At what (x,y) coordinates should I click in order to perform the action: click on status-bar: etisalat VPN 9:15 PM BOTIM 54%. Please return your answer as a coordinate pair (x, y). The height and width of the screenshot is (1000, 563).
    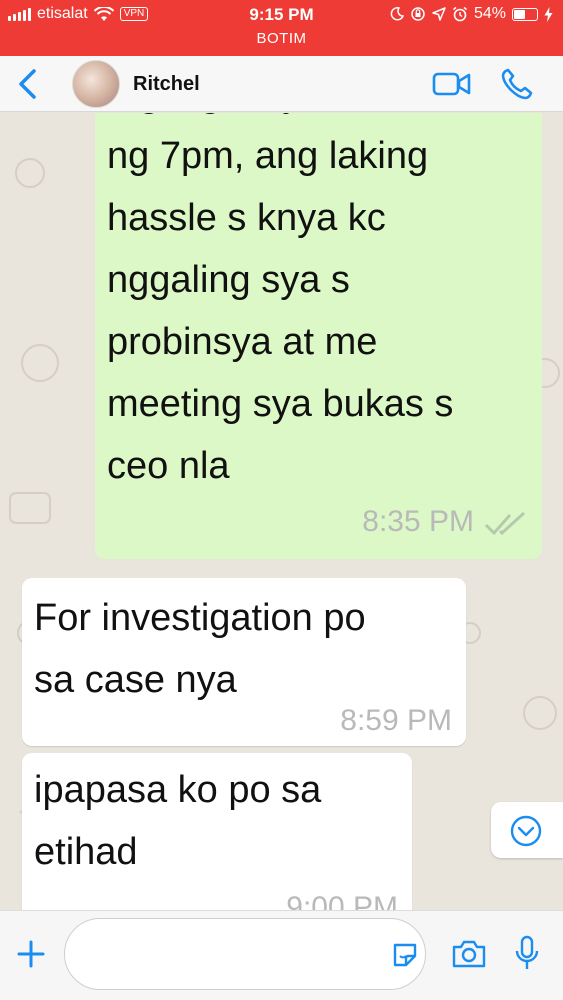
    Looking at the image, I should click on (281, 28).